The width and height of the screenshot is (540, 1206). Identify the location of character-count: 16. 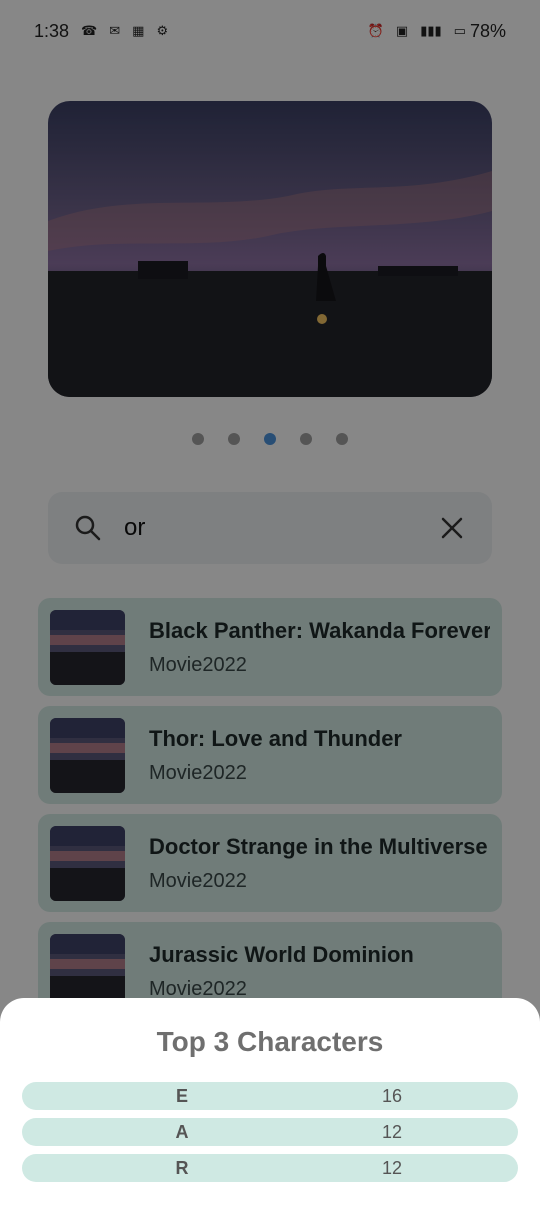
(392, 1095).